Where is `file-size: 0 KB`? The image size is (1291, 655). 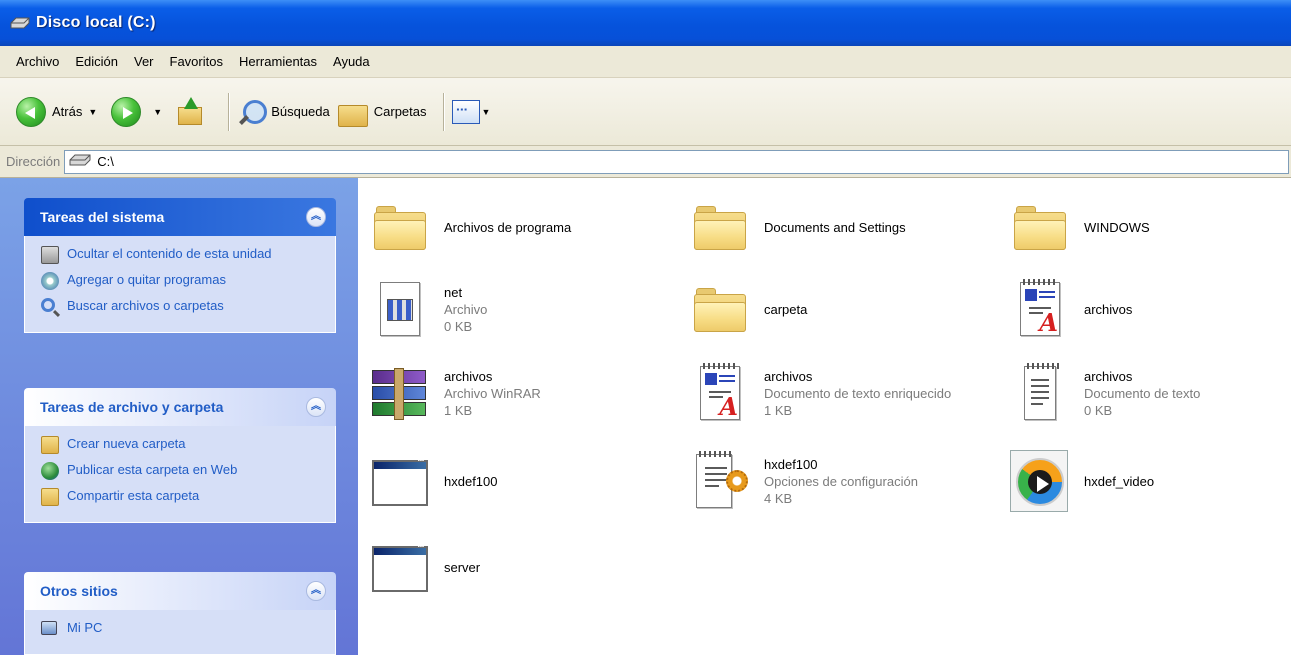 file-size: 0 KB is located at coordinates (458, 326).